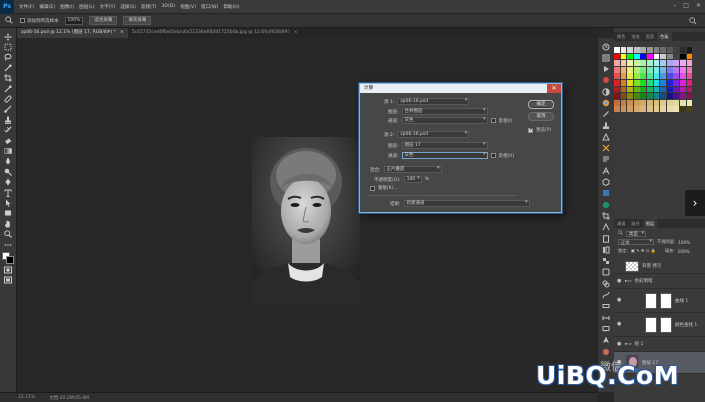 The width and height of the screenshot is (705, 402). I want to click on info-icon, so click(606, 80).